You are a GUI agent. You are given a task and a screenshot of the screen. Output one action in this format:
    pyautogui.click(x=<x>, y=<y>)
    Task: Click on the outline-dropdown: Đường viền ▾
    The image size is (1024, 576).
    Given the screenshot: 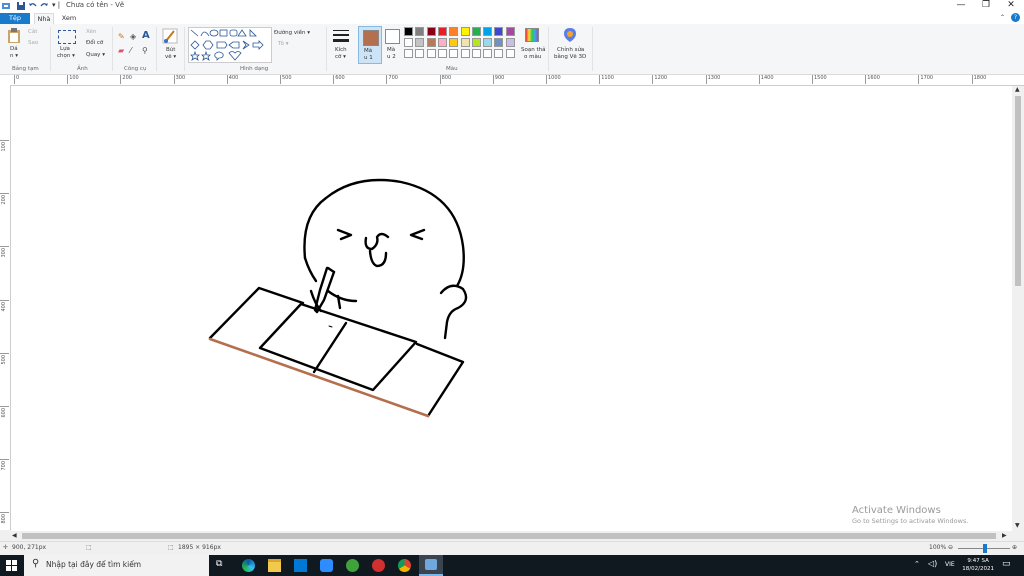 What is the action you would take?
    pyautogui.click(x=292, y=33)
    